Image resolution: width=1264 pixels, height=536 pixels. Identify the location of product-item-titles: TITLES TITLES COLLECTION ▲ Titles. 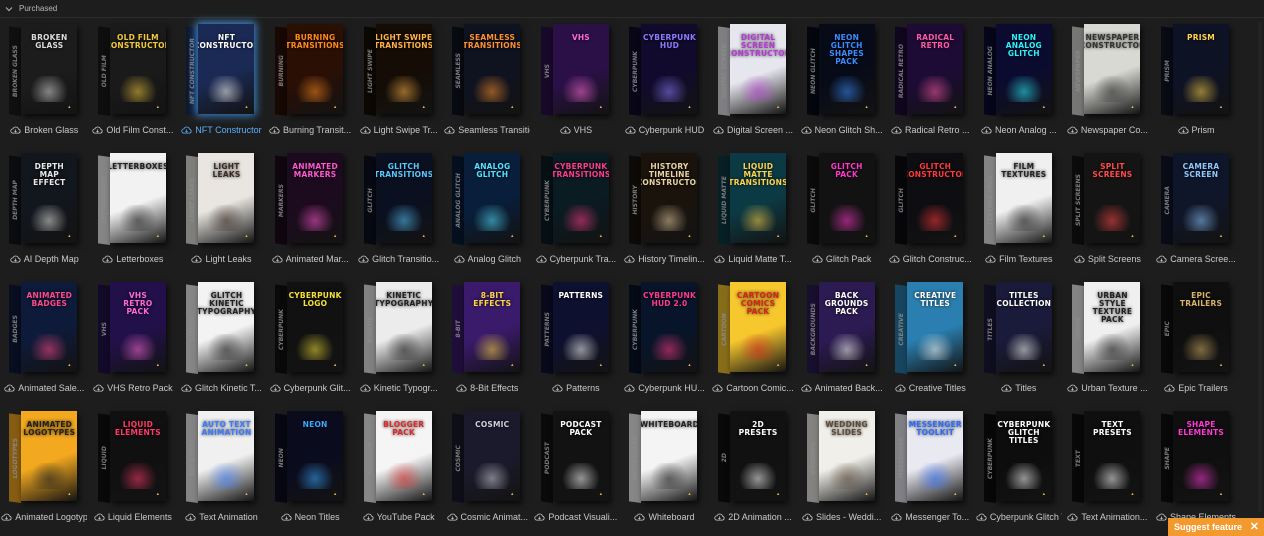
(1019, 342).